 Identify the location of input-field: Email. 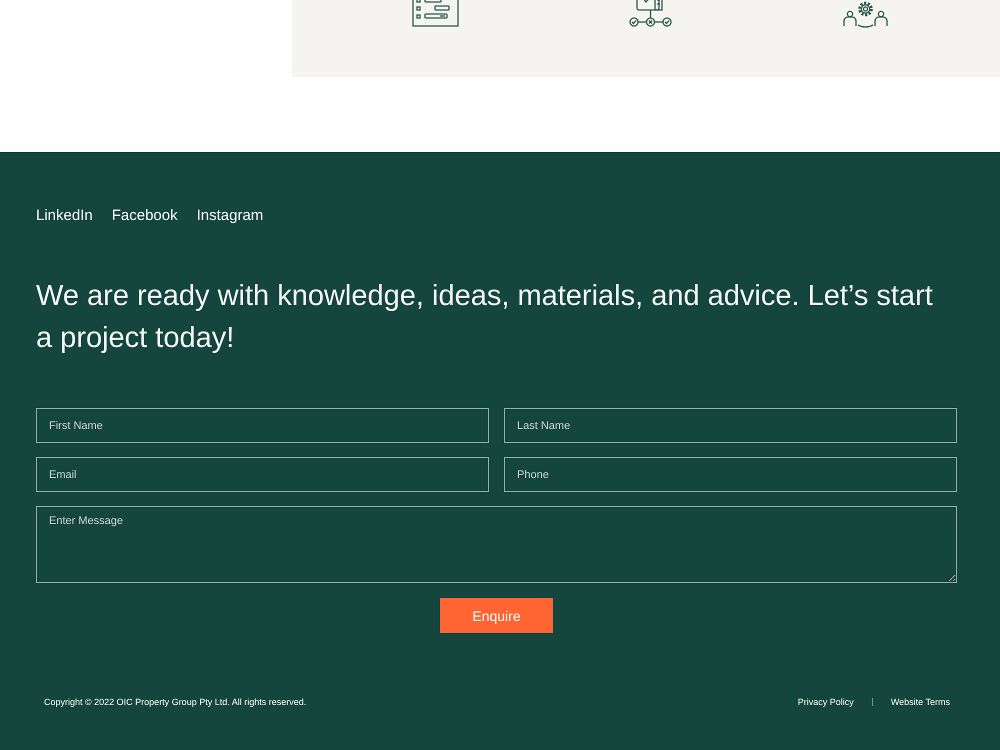
(262, 474).